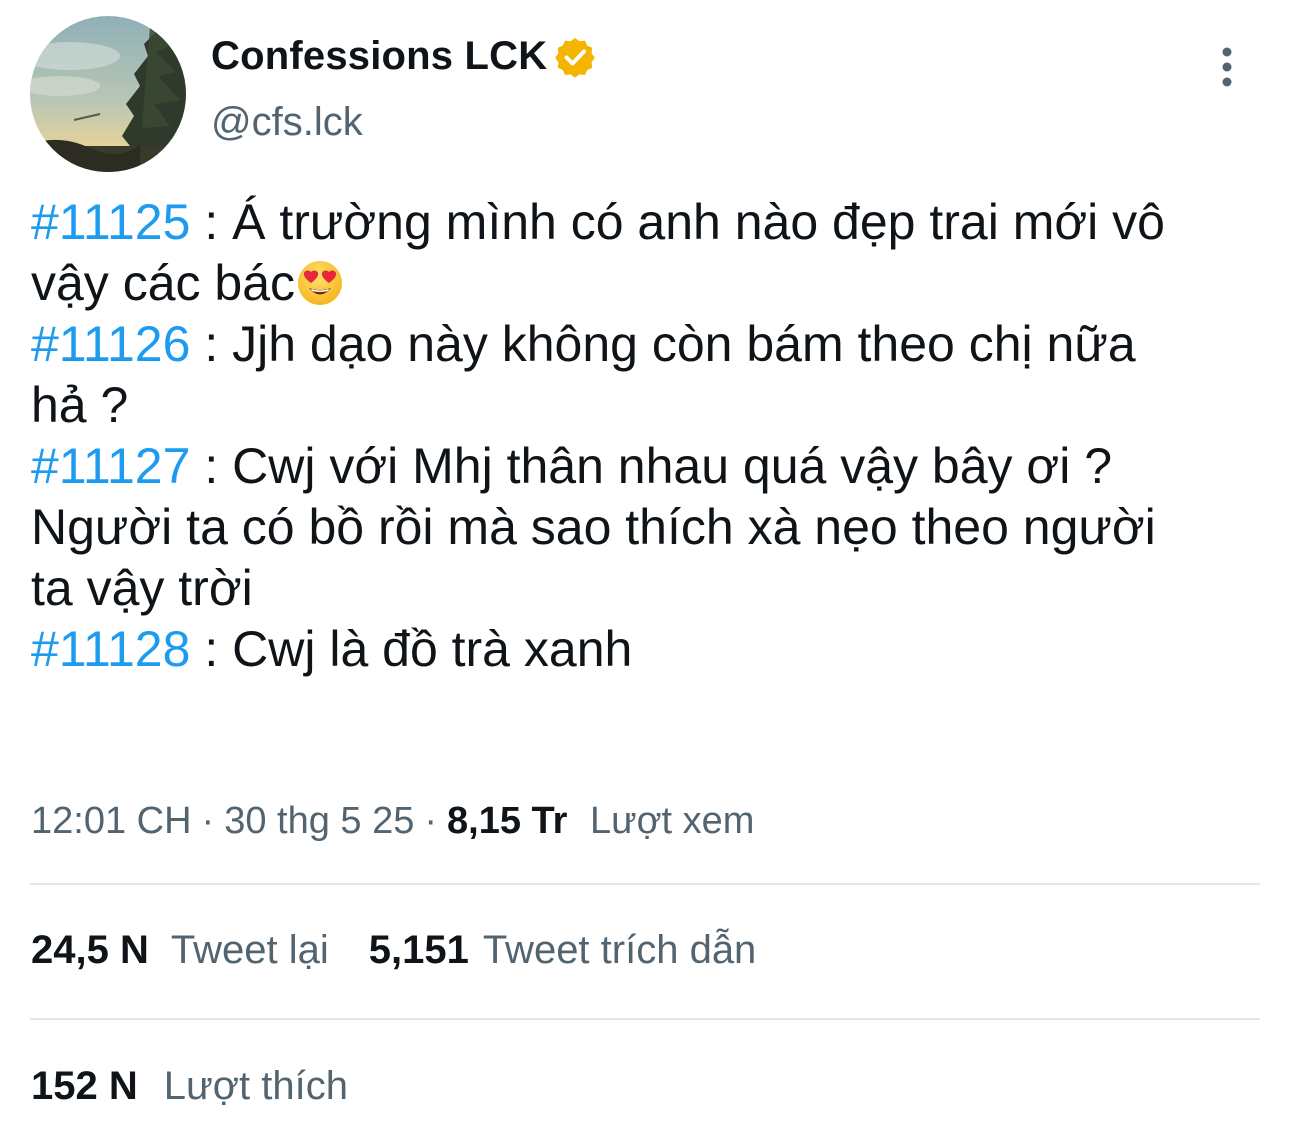 This screenshot has height=1131, width=1290. I want to click on likes-stats-row: 152 N Lượt thích, so click(189, 1086).